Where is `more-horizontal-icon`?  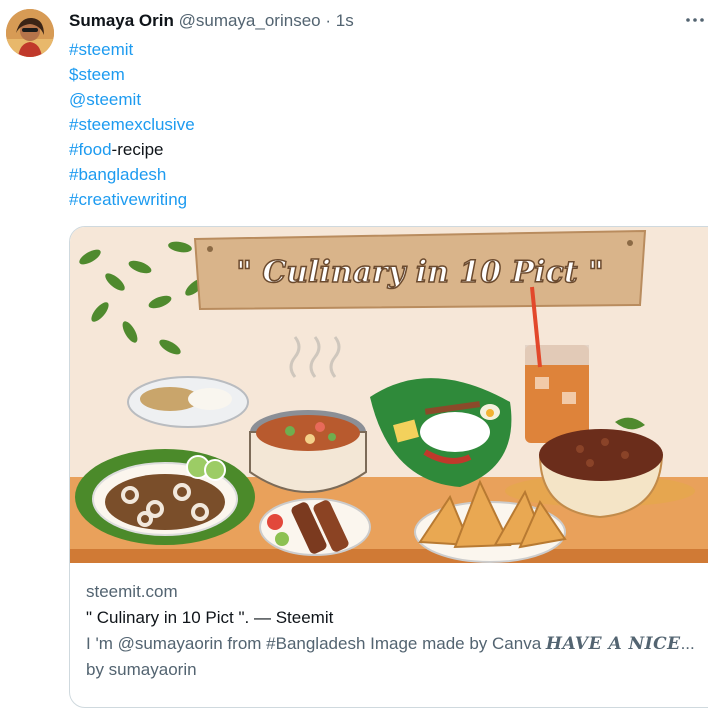 more-horizontal-icon is located at coordinates (695, 20).